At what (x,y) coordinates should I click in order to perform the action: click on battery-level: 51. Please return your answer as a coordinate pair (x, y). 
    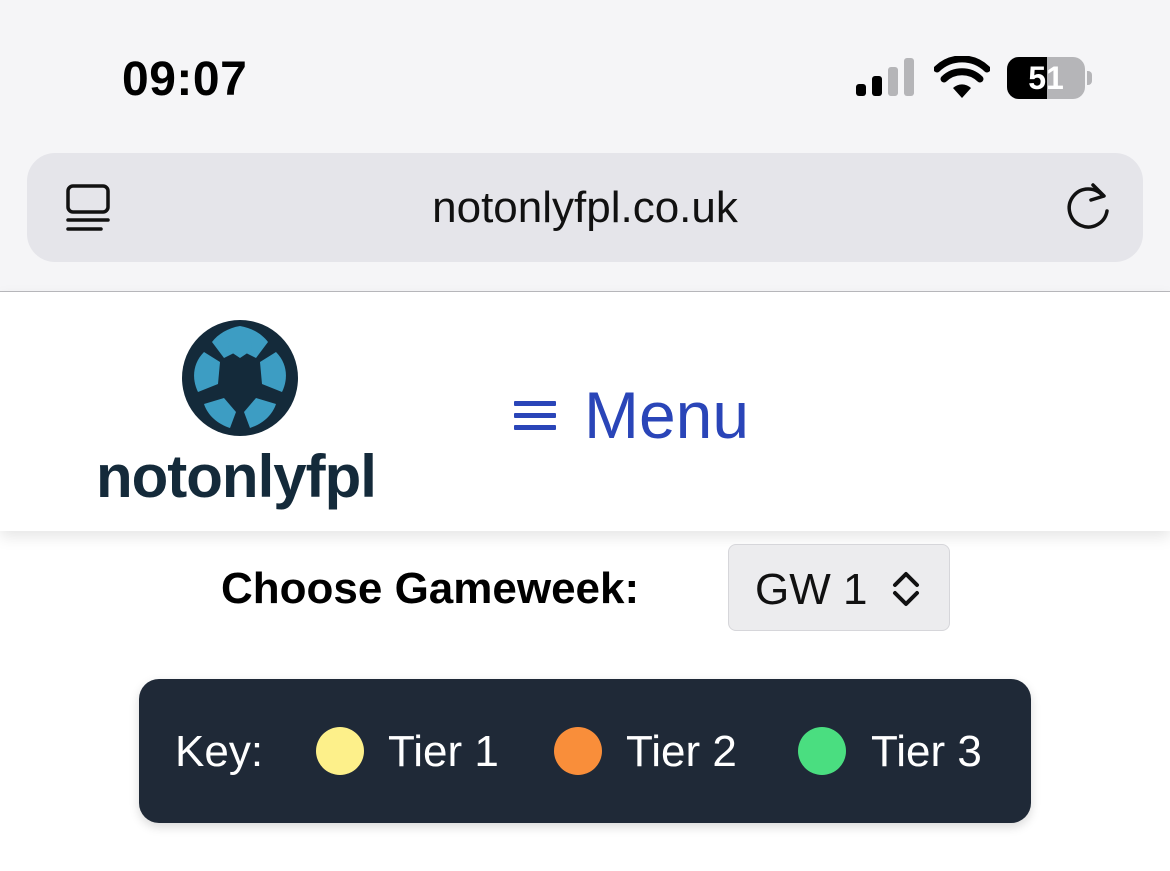
    Looking at the image, I should click on (1046, 77).